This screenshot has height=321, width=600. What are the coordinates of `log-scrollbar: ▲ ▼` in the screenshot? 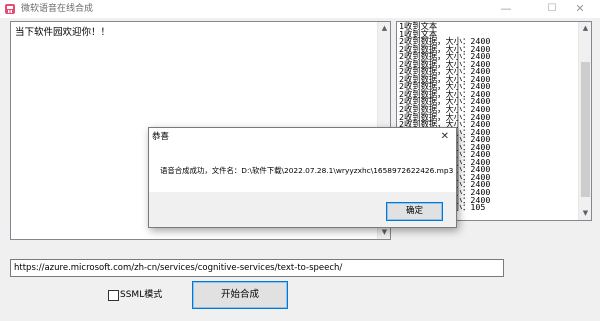 It's located at (584, 121).